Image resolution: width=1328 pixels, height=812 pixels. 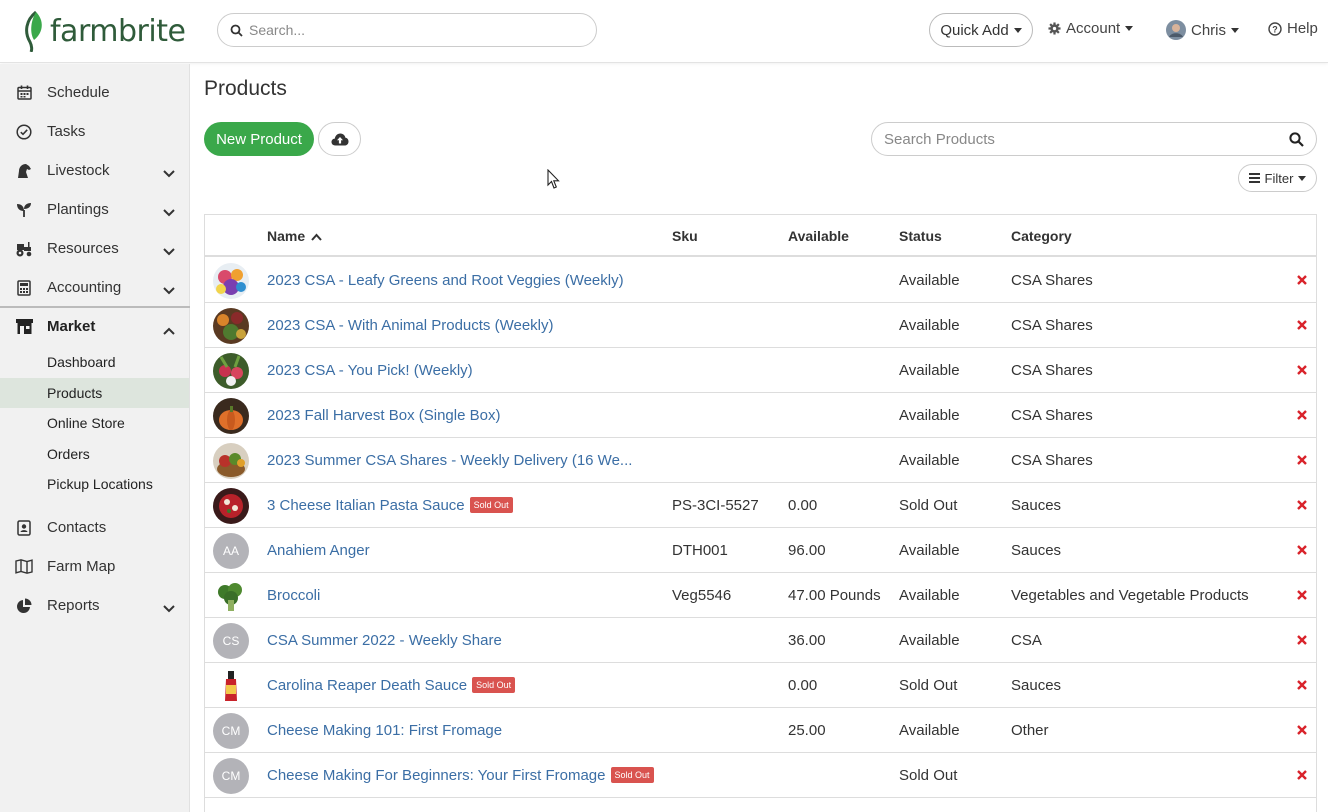 I want to click on sidebar-sub-products: Products, so click(x=94, y=393).